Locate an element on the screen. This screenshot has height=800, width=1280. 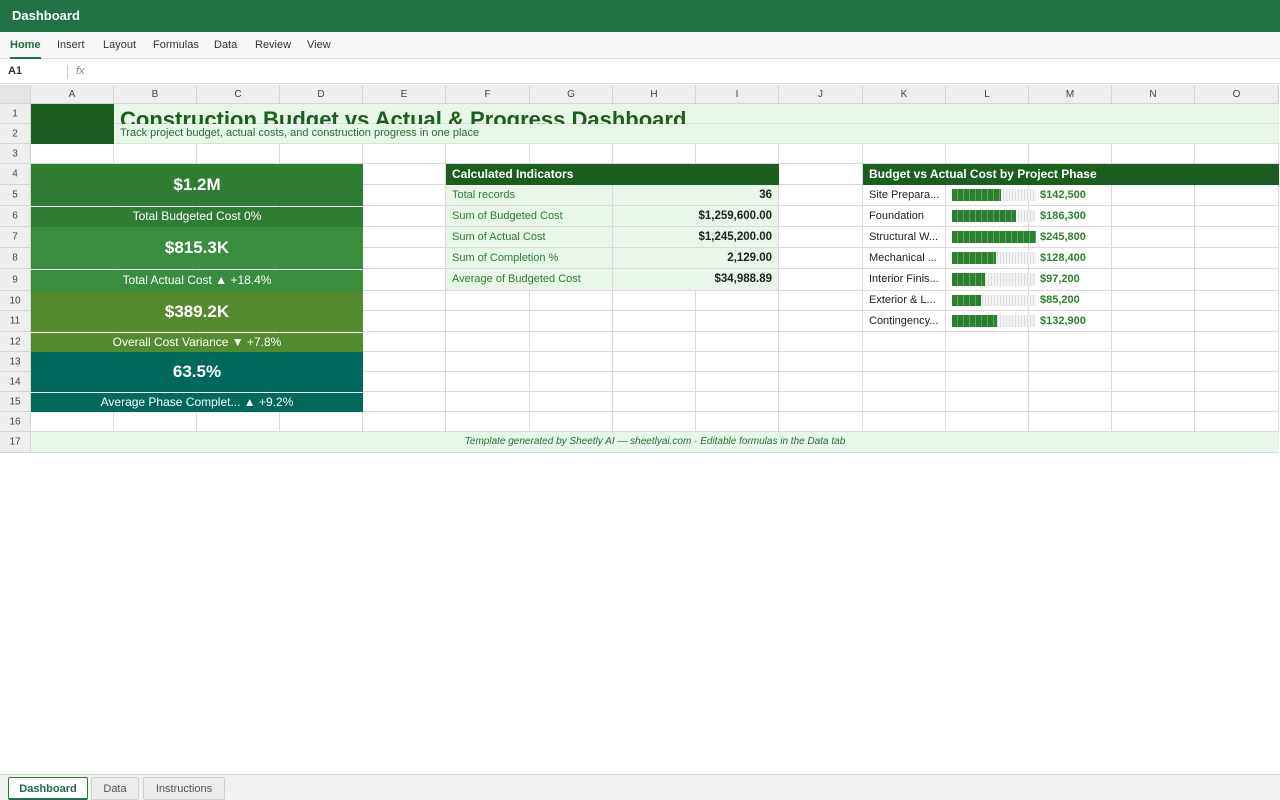
column-header-j: J is located at coordinates (821, 94).